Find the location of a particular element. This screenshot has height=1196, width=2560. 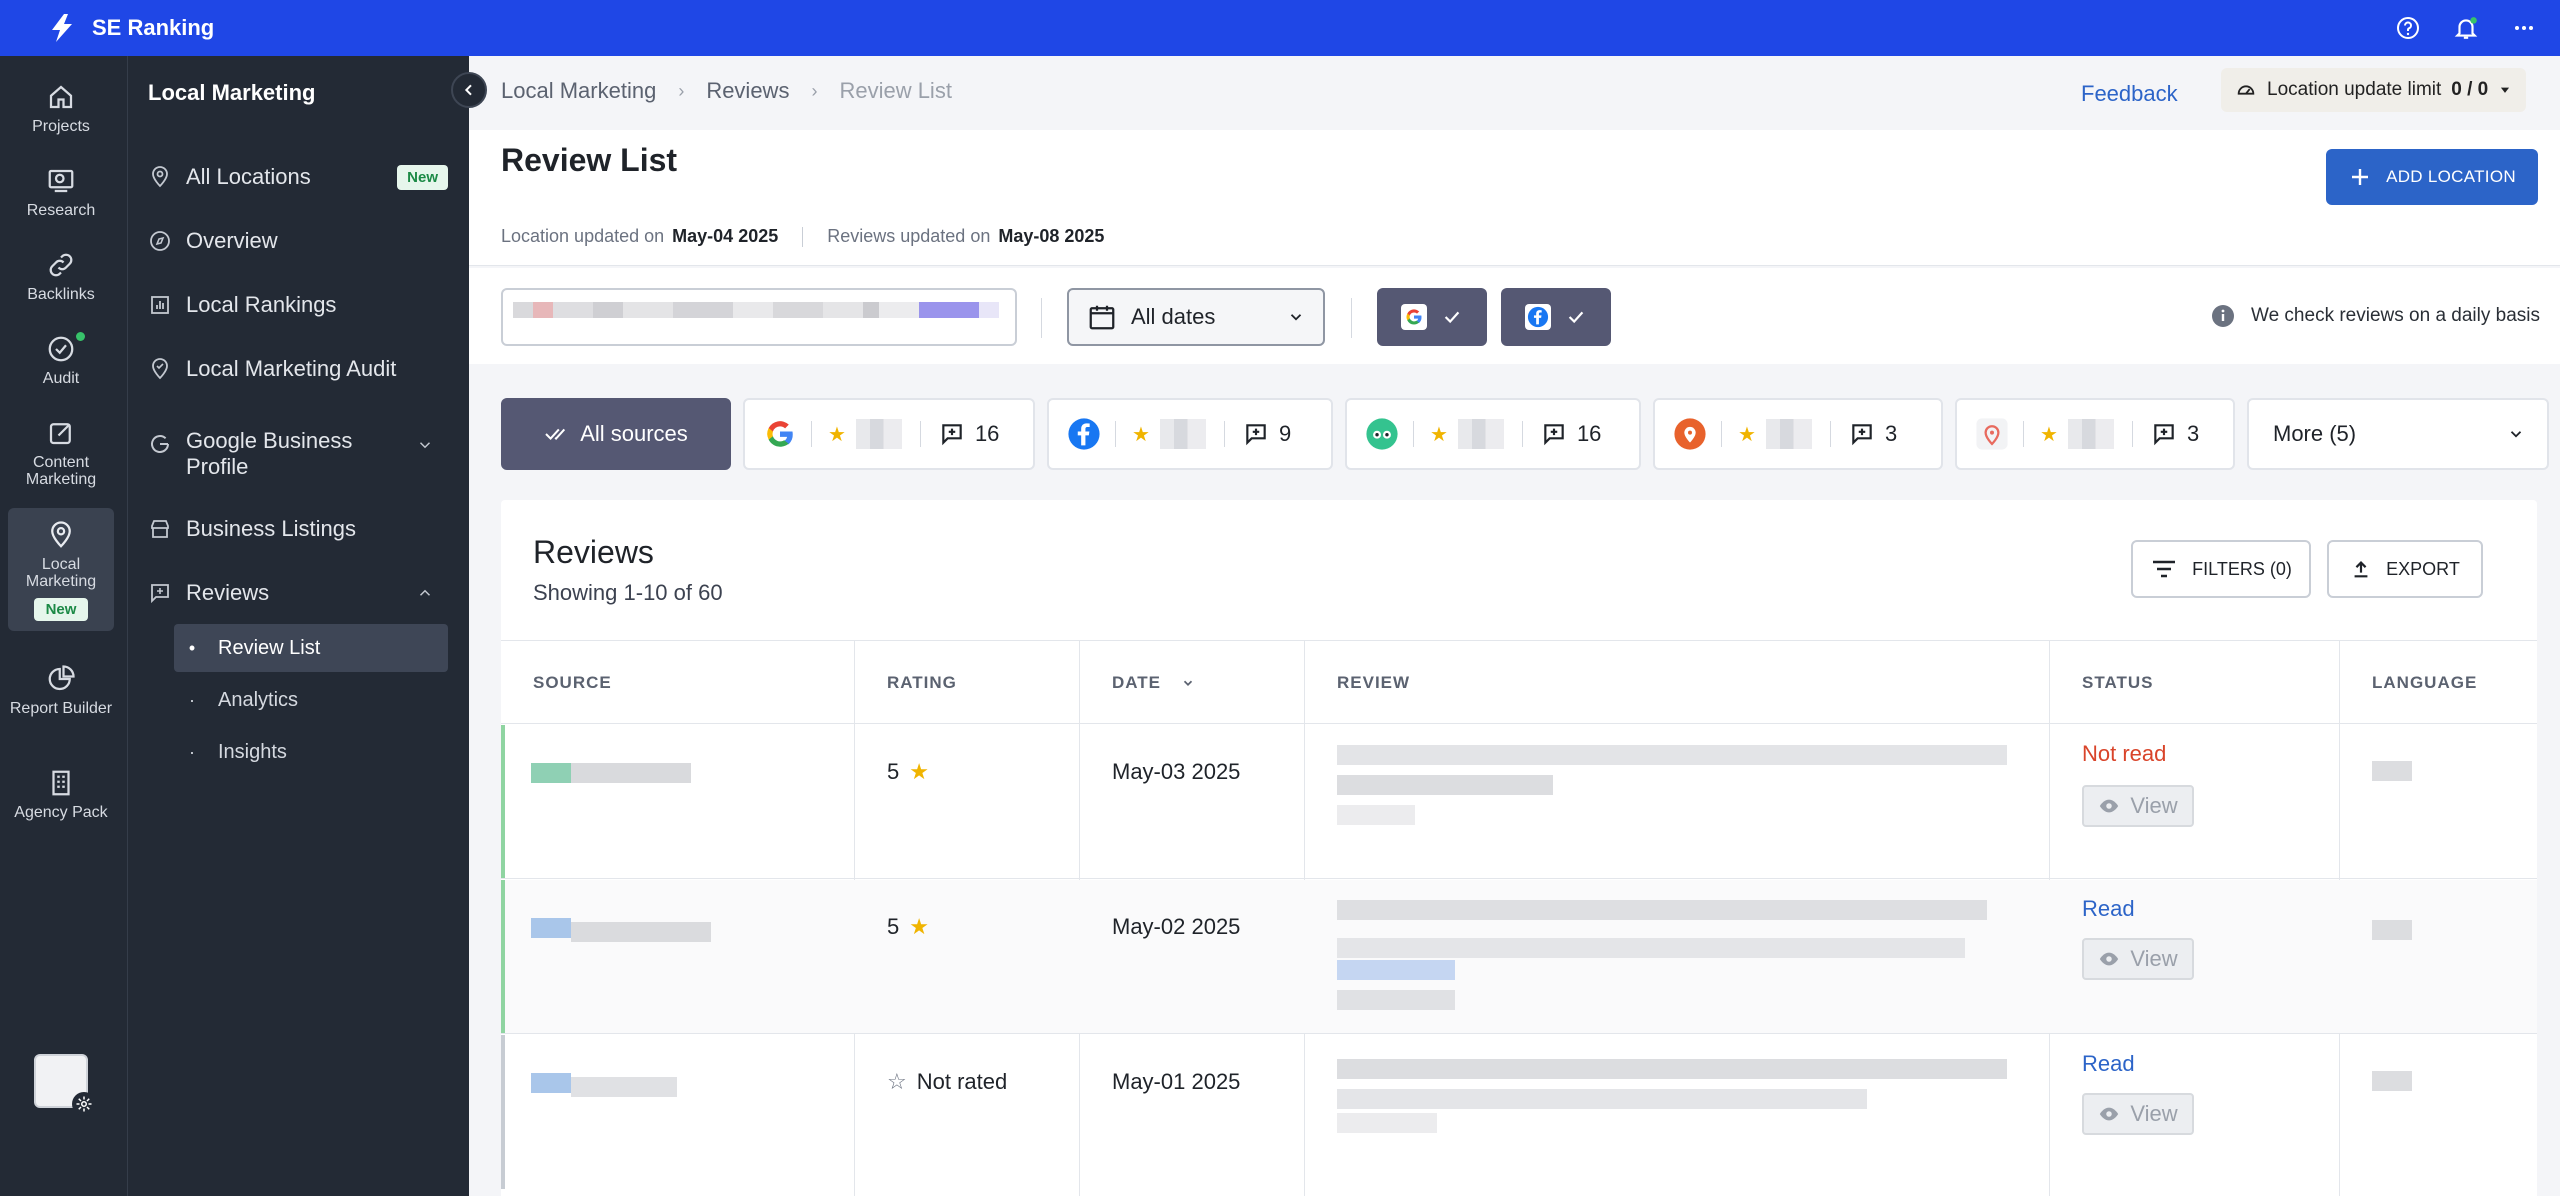

check-icon is located at coordinates (1576, 317).